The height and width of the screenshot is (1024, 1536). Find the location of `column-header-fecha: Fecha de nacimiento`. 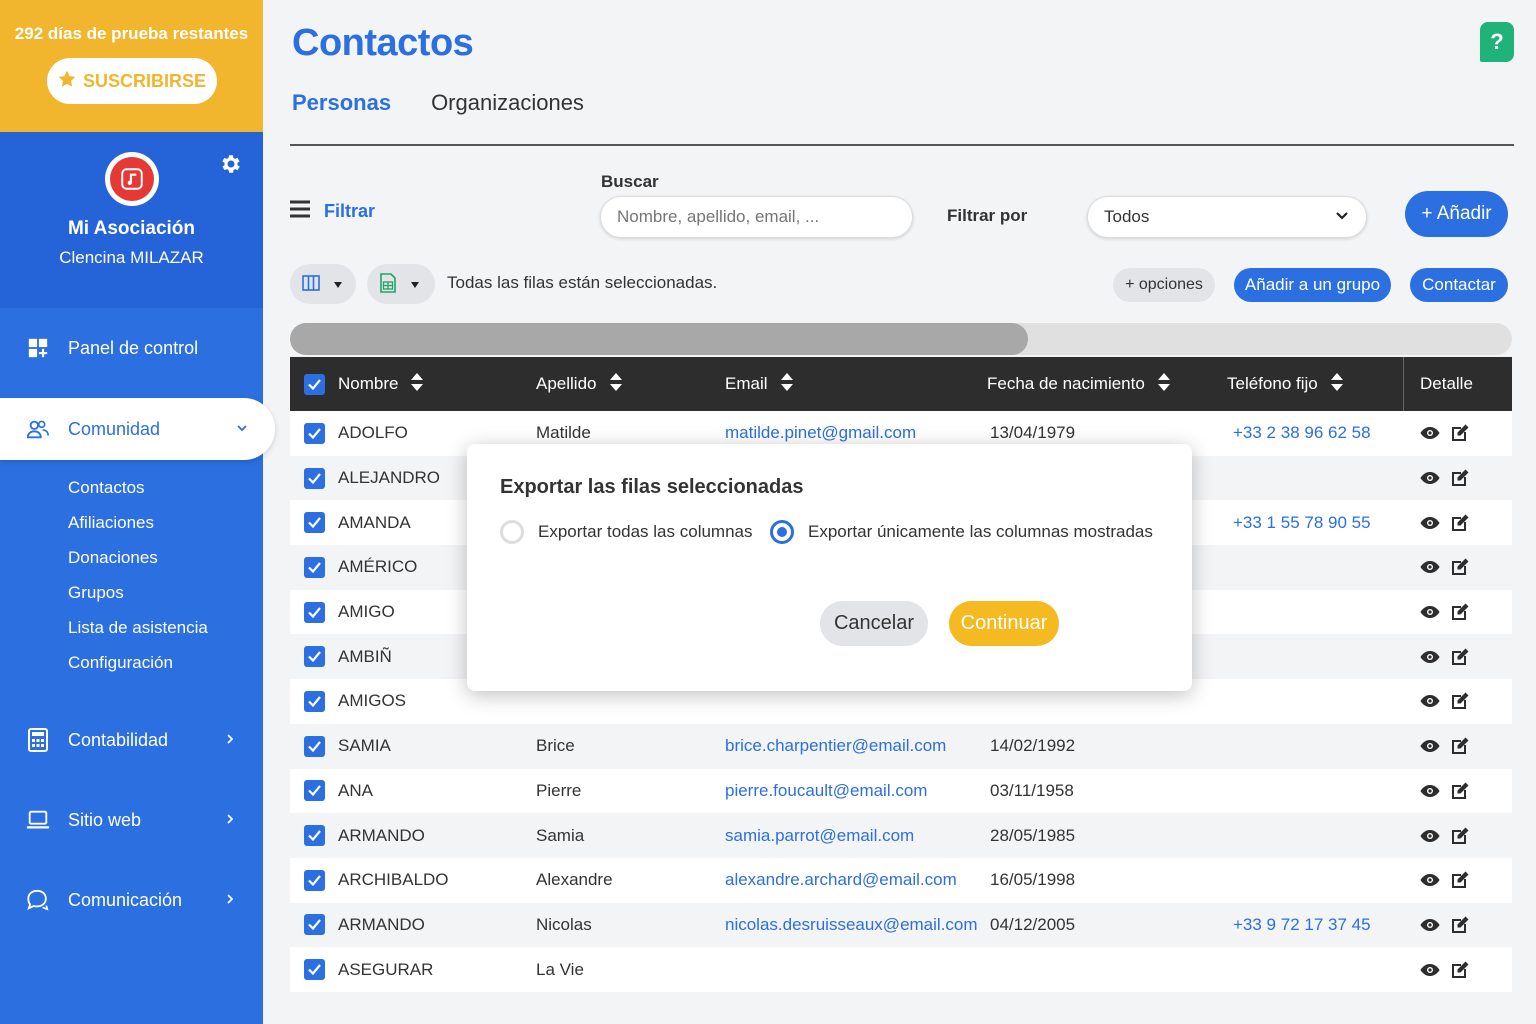

column-header-fecha: Fecha de nacimiento is located at coordinates (1079, 384).